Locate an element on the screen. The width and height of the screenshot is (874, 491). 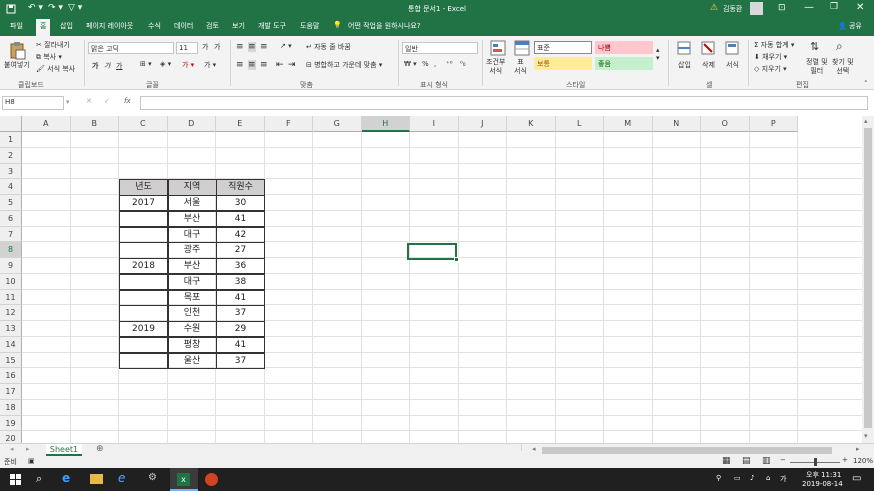
table-cell-employees: 36 is located at coordinates (240, 266).